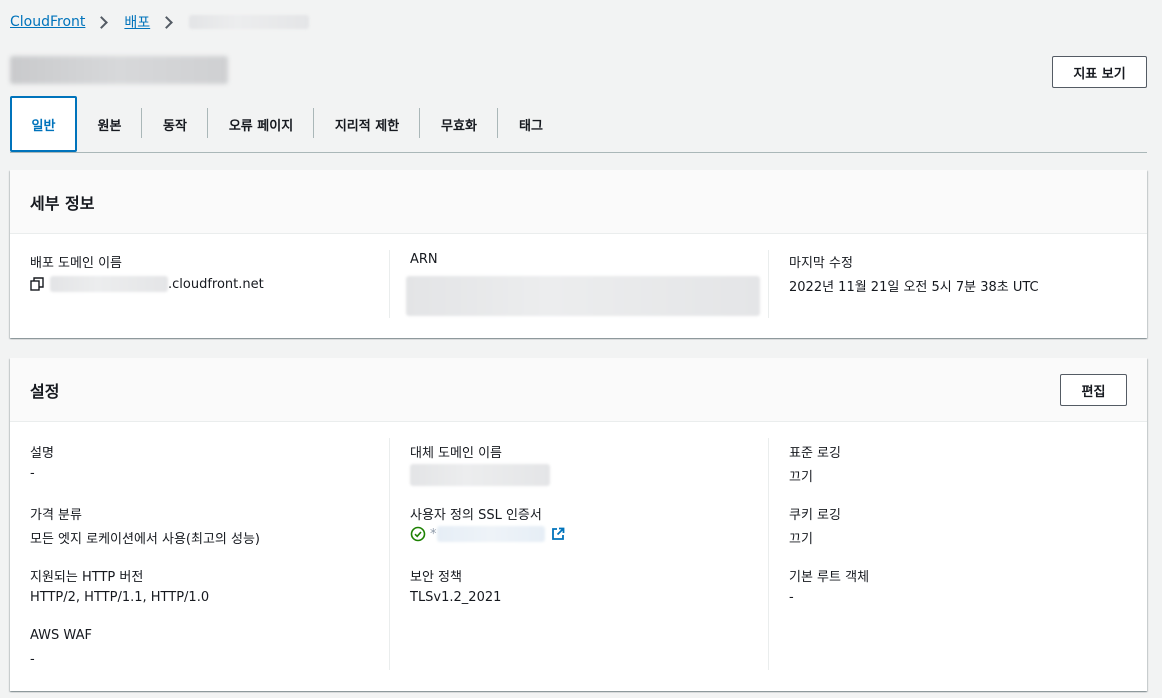 The width and height of the screenshot is (1162, 698). What do you see at coordinates (578, 202) in the screenshot?
I see `details-panel-header: 세부 정보` at bounding box center [578, 202].